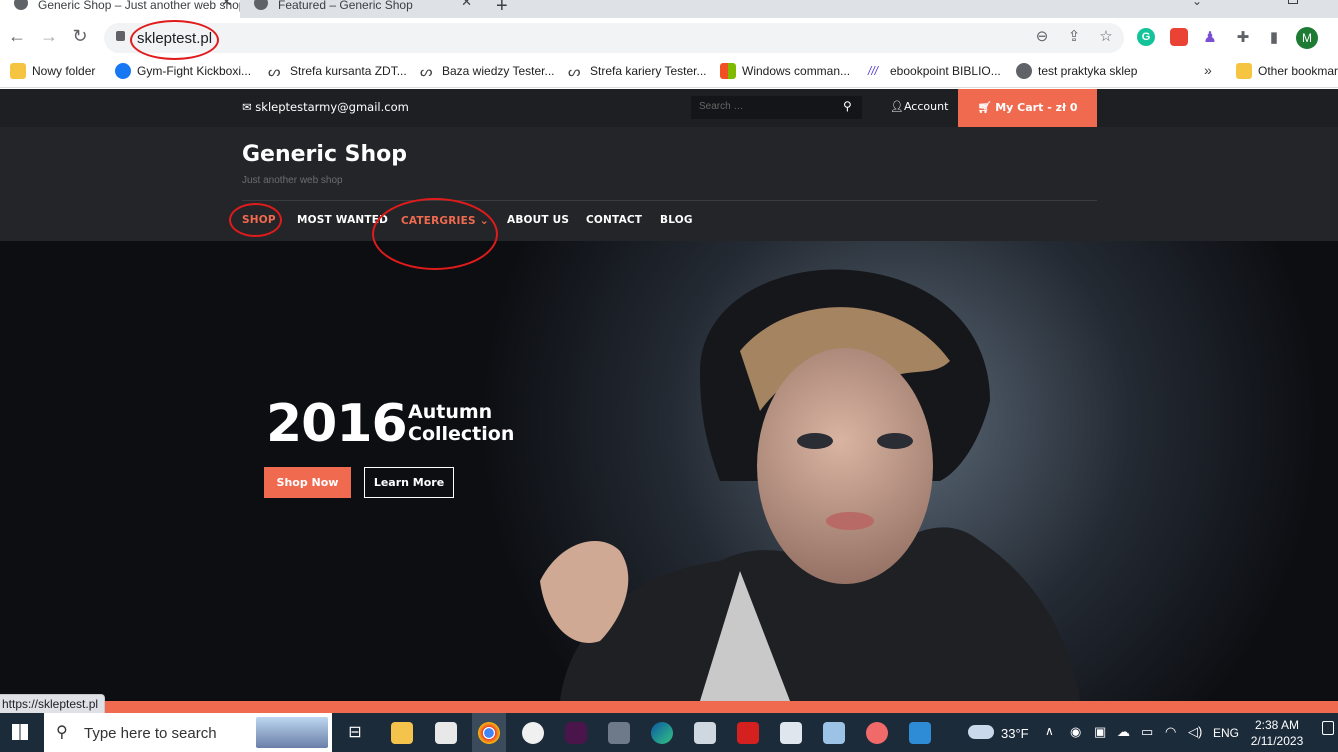 The image size is (1338, 752). I want to click on profile-avatar: M, so click(1307, 38).